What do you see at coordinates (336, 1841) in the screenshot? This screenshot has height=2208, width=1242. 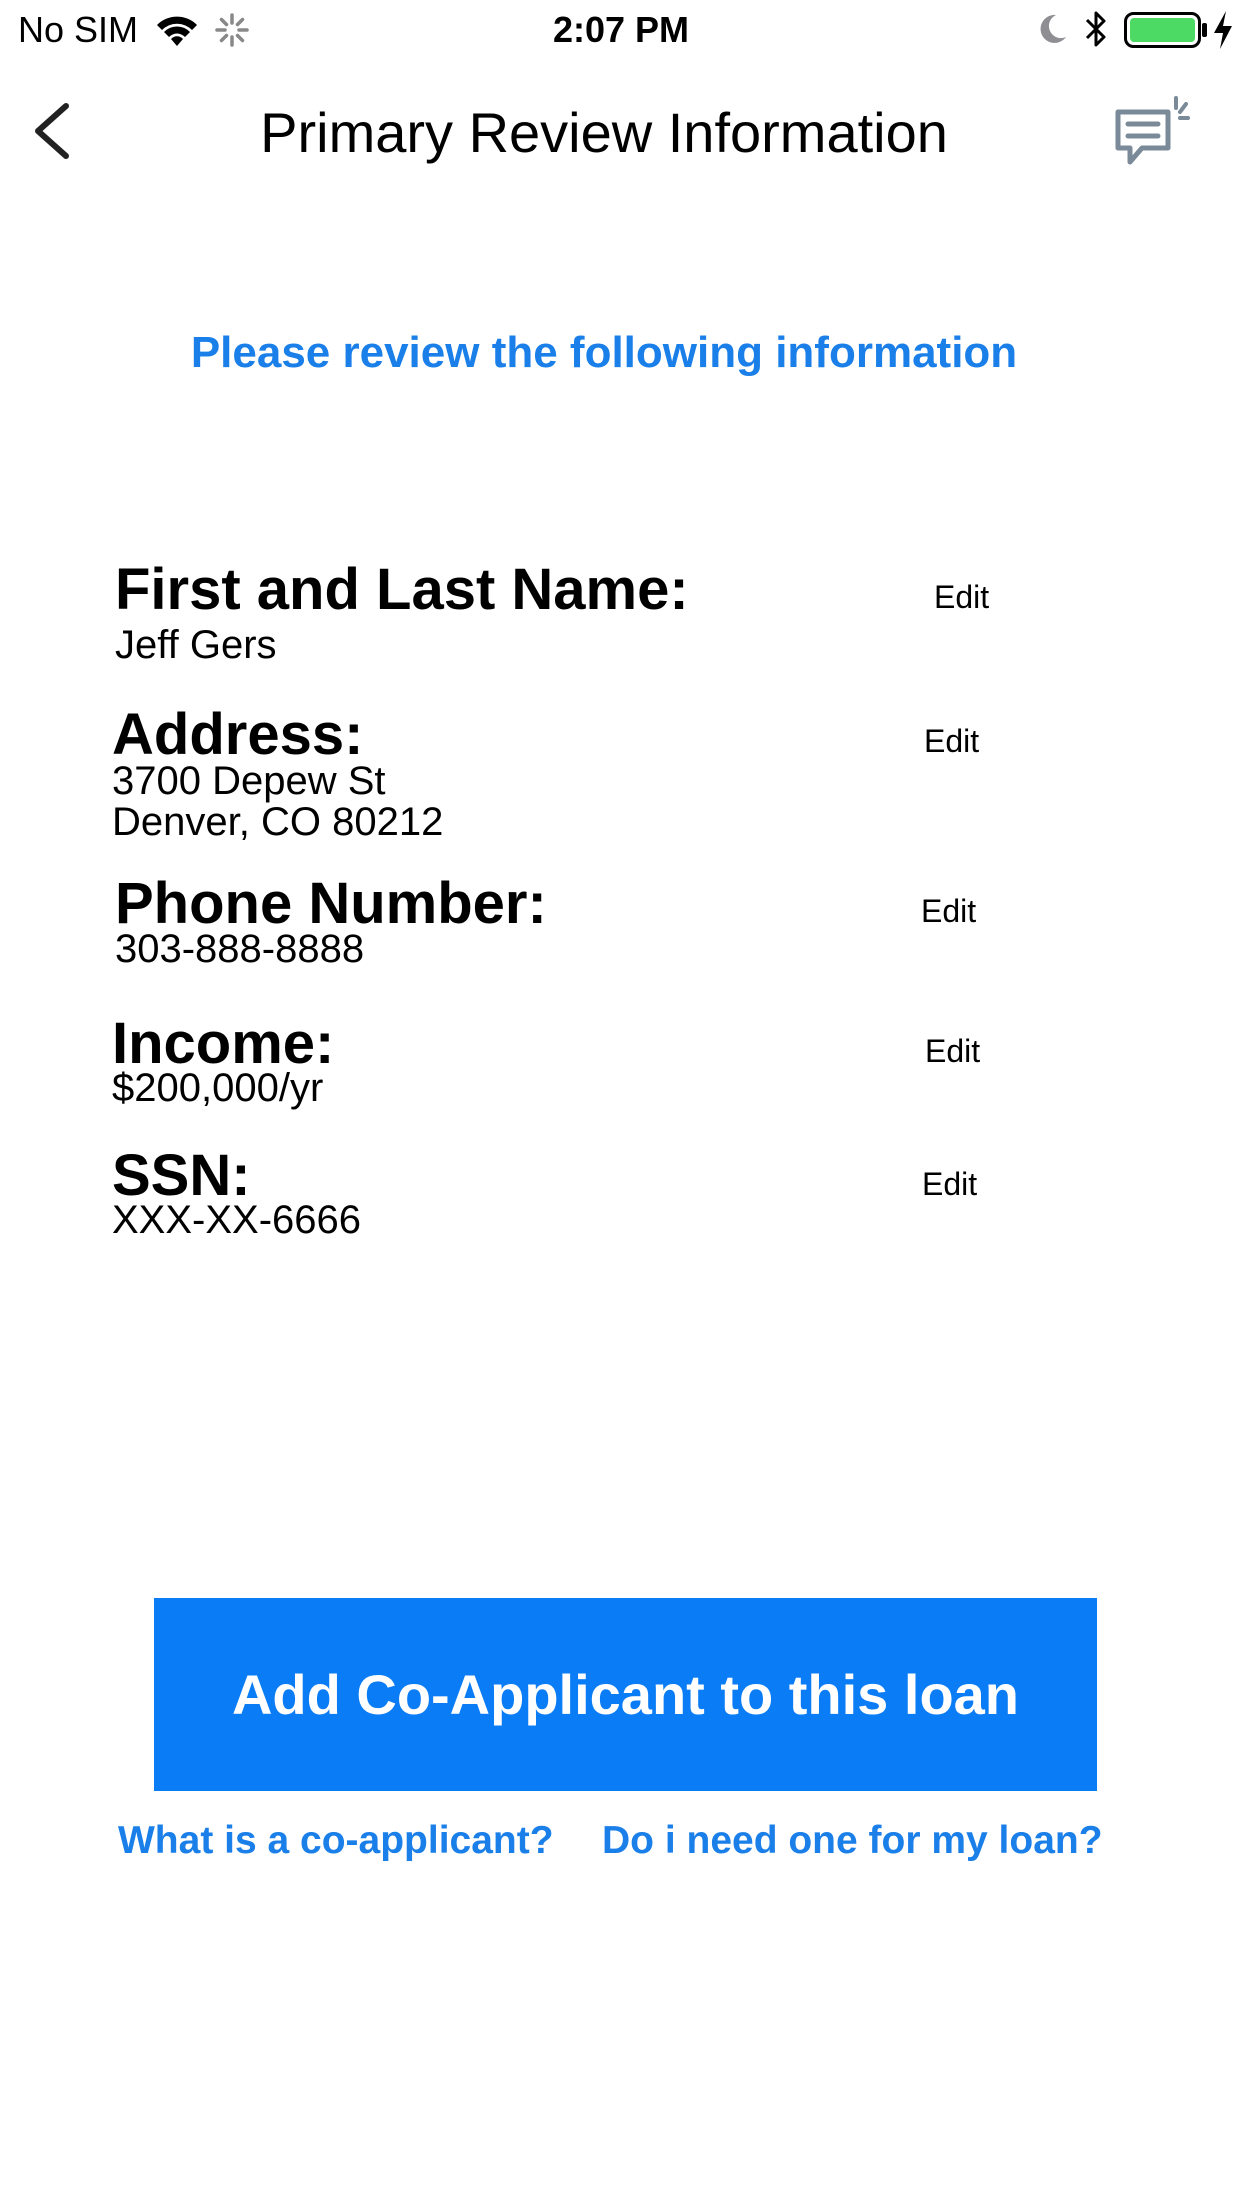 I see `what-is-coapplicant-link: What is a co-applicant?` at bounding box center [336, 1841].